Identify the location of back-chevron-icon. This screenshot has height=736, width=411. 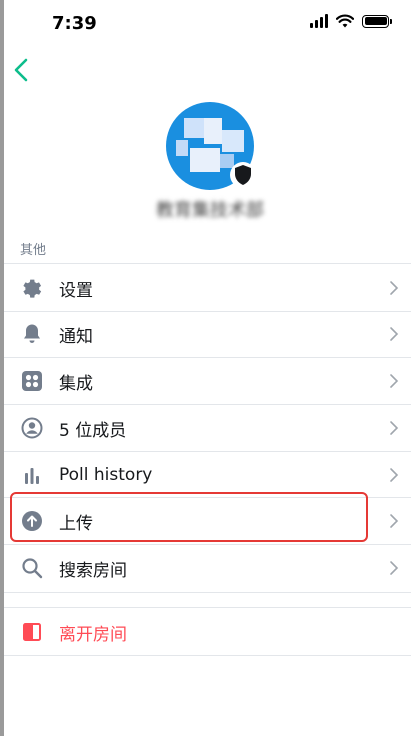
(22, 70).